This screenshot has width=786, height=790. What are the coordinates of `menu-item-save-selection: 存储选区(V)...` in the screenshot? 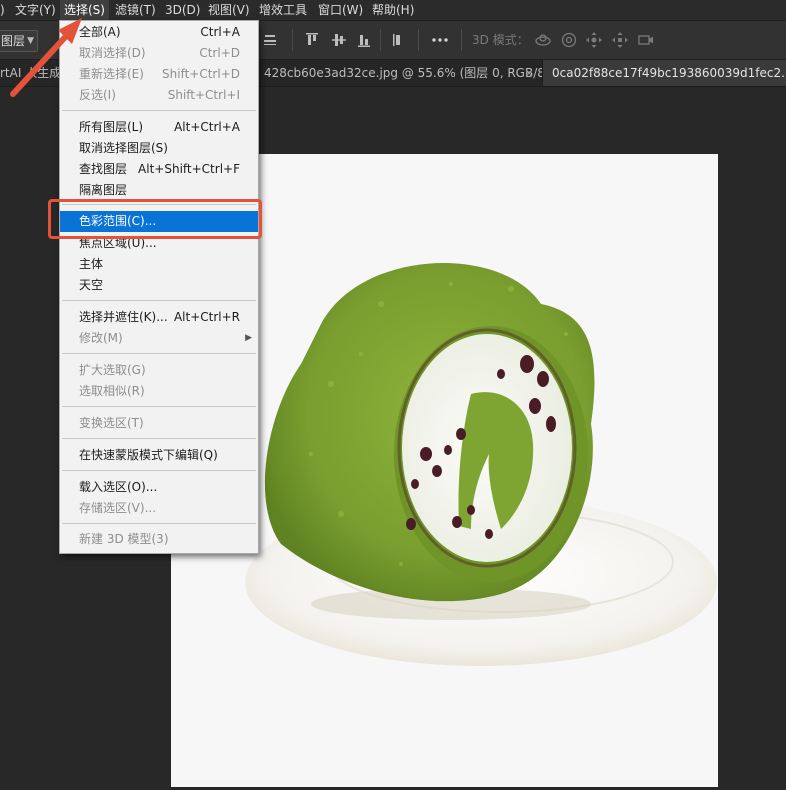 It's located at (159, 508).